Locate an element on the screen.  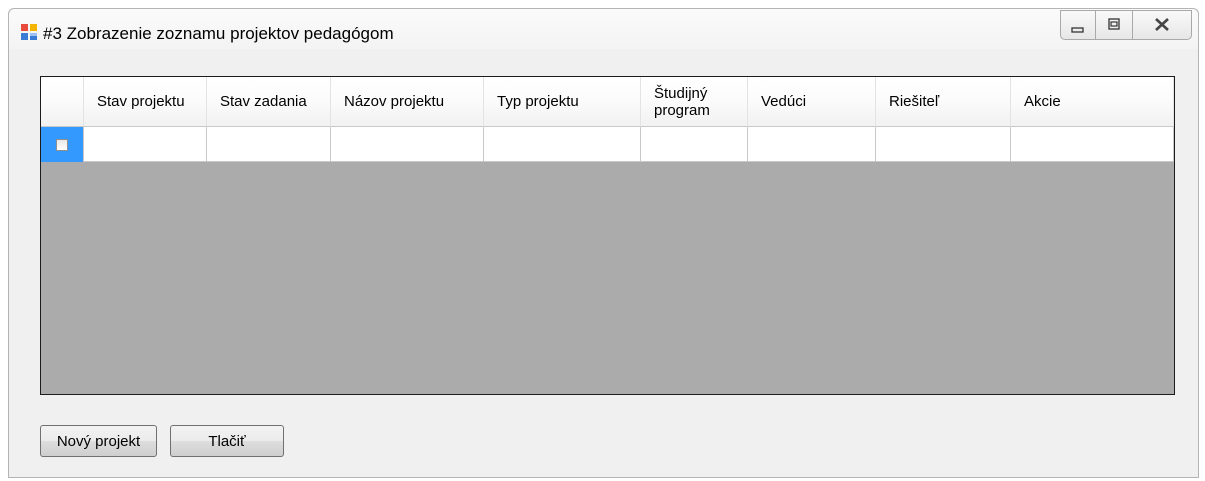
column-header-nazov-projektu: Názov projektu is located at coordinates (407, 102).